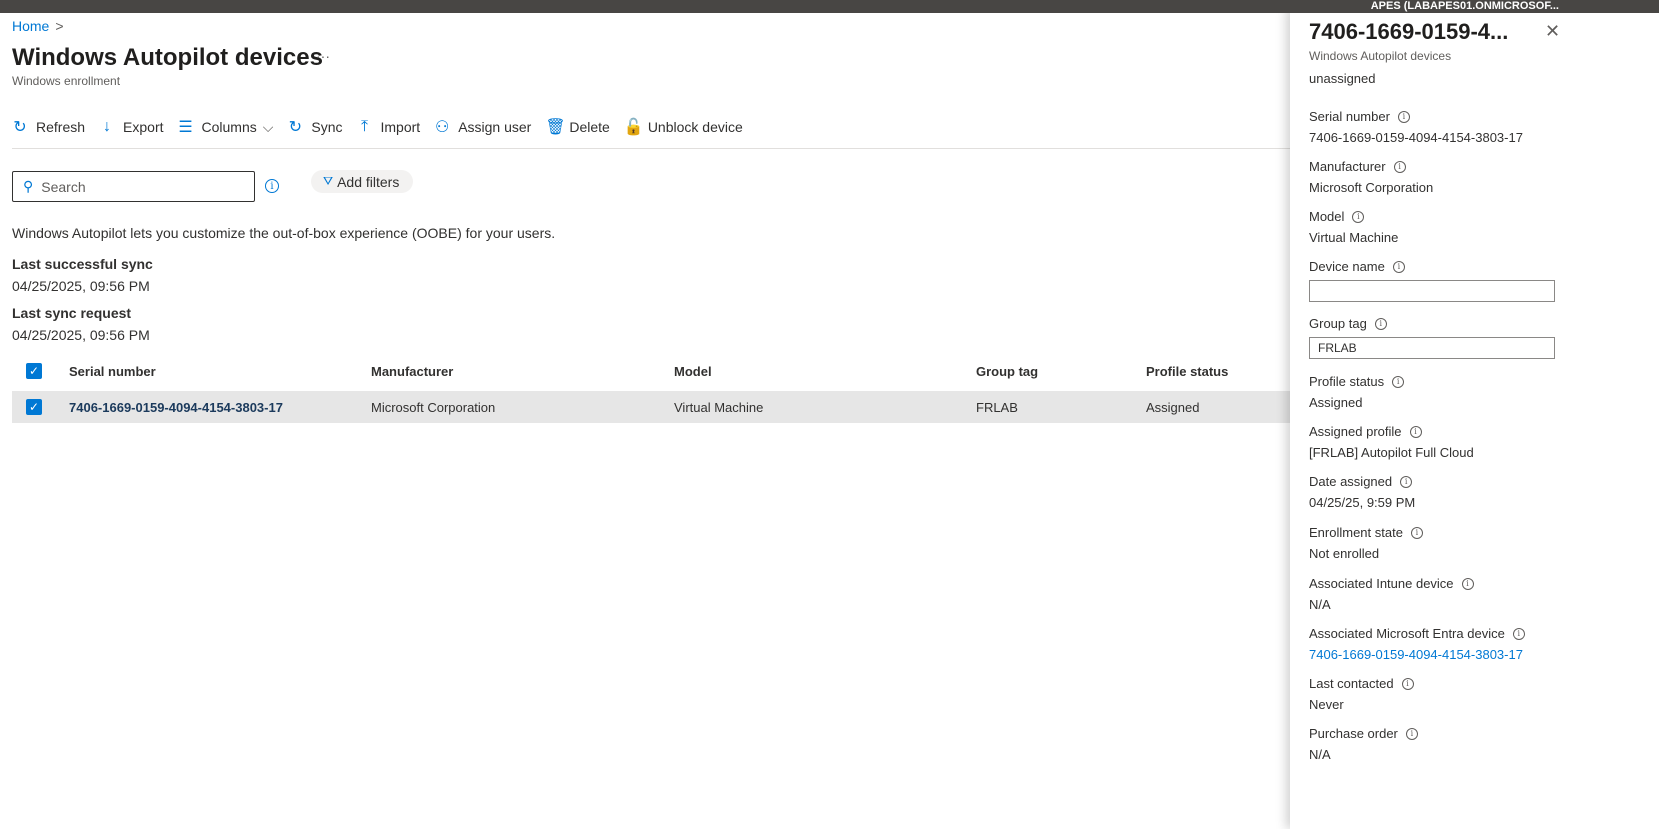 This screenshot has height=829, width=1659. I want to click on field-value: [FRLAB] Autopilot Full Cloud, so click(1391, 452).